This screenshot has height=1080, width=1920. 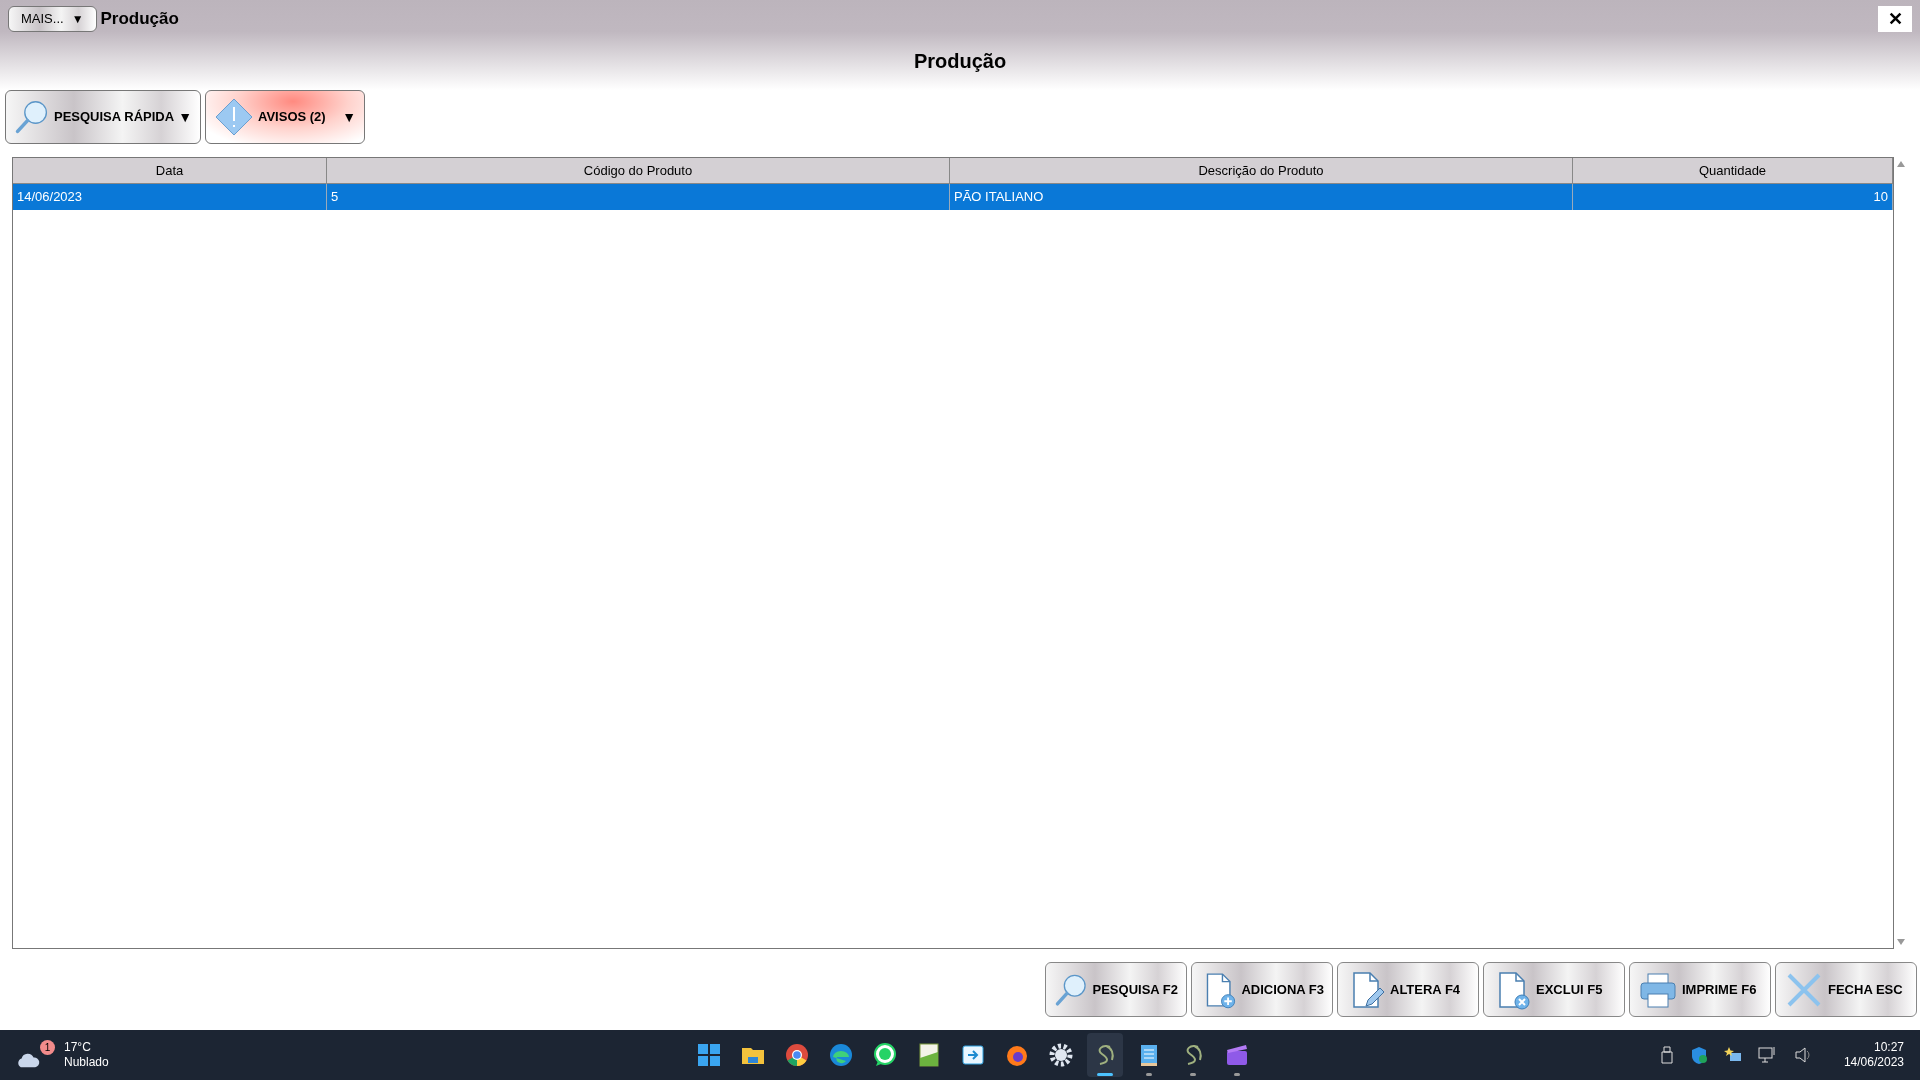 What do you see at coordinates (1895, 19) in the screenshot?
I see `close-button: ✕` at bounding box center [1895, 19].